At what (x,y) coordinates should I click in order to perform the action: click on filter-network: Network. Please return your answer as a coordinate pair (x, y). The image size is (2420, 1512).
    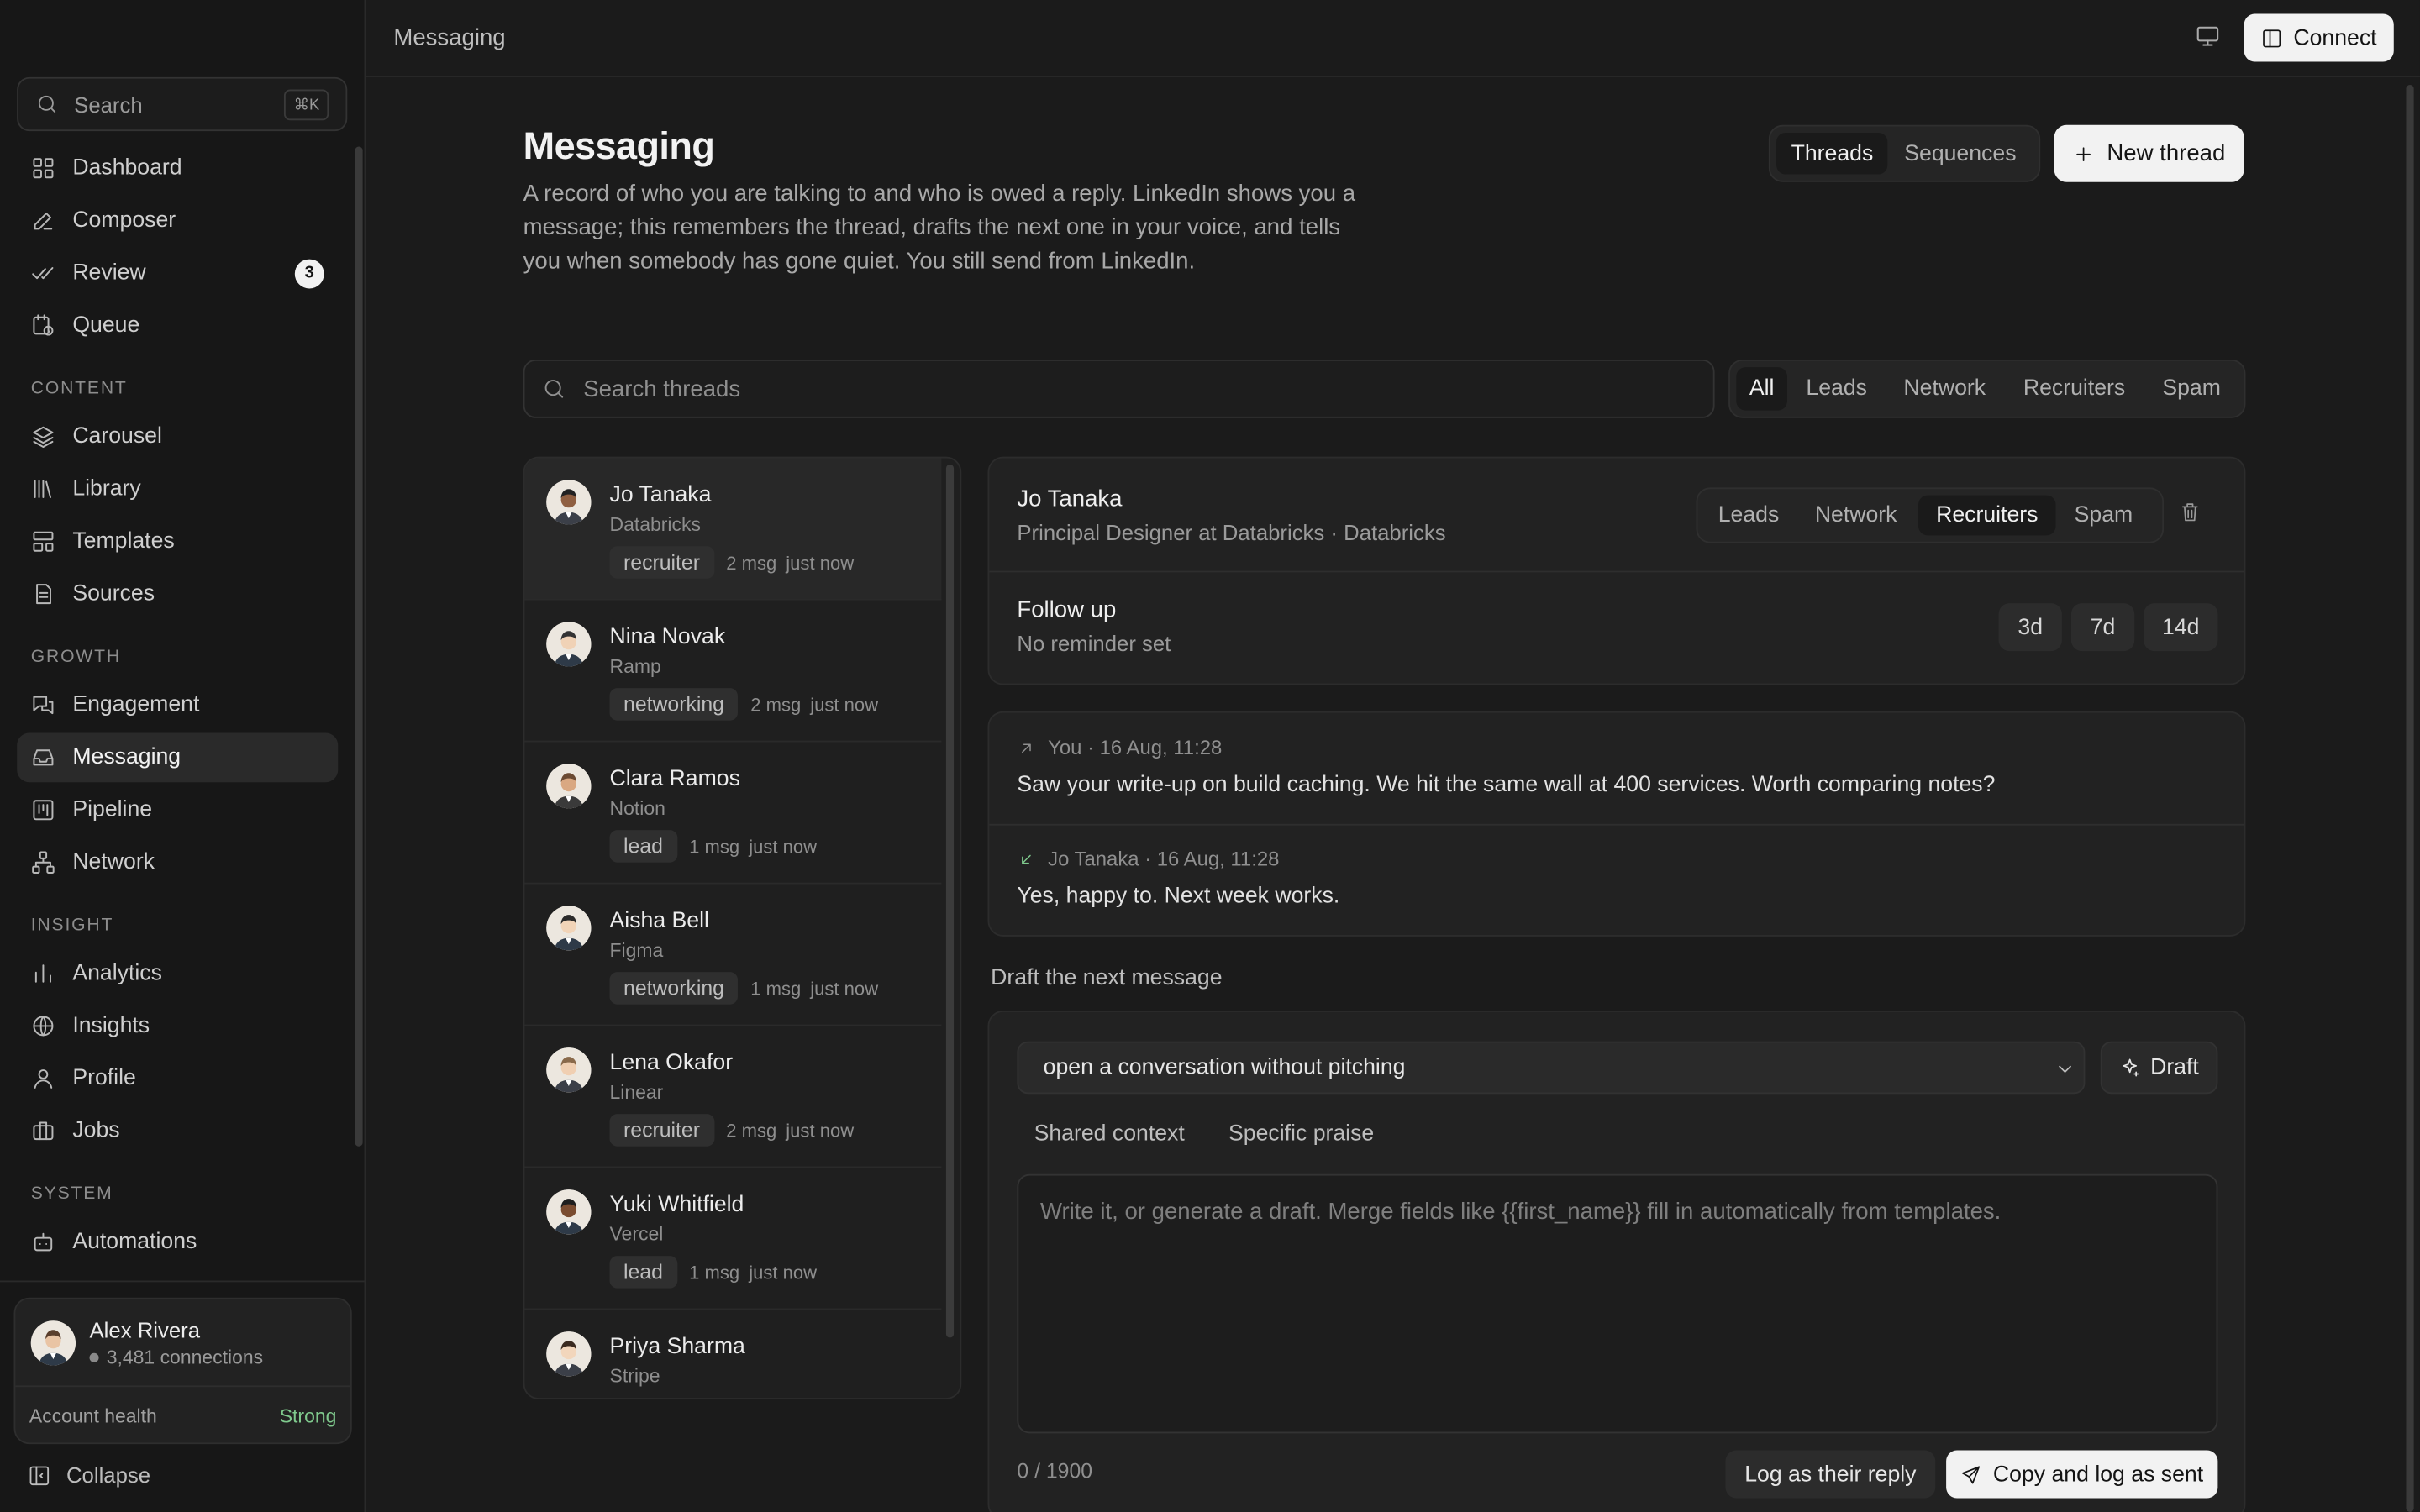
    Looking at the image, I should click on (1944, 388).